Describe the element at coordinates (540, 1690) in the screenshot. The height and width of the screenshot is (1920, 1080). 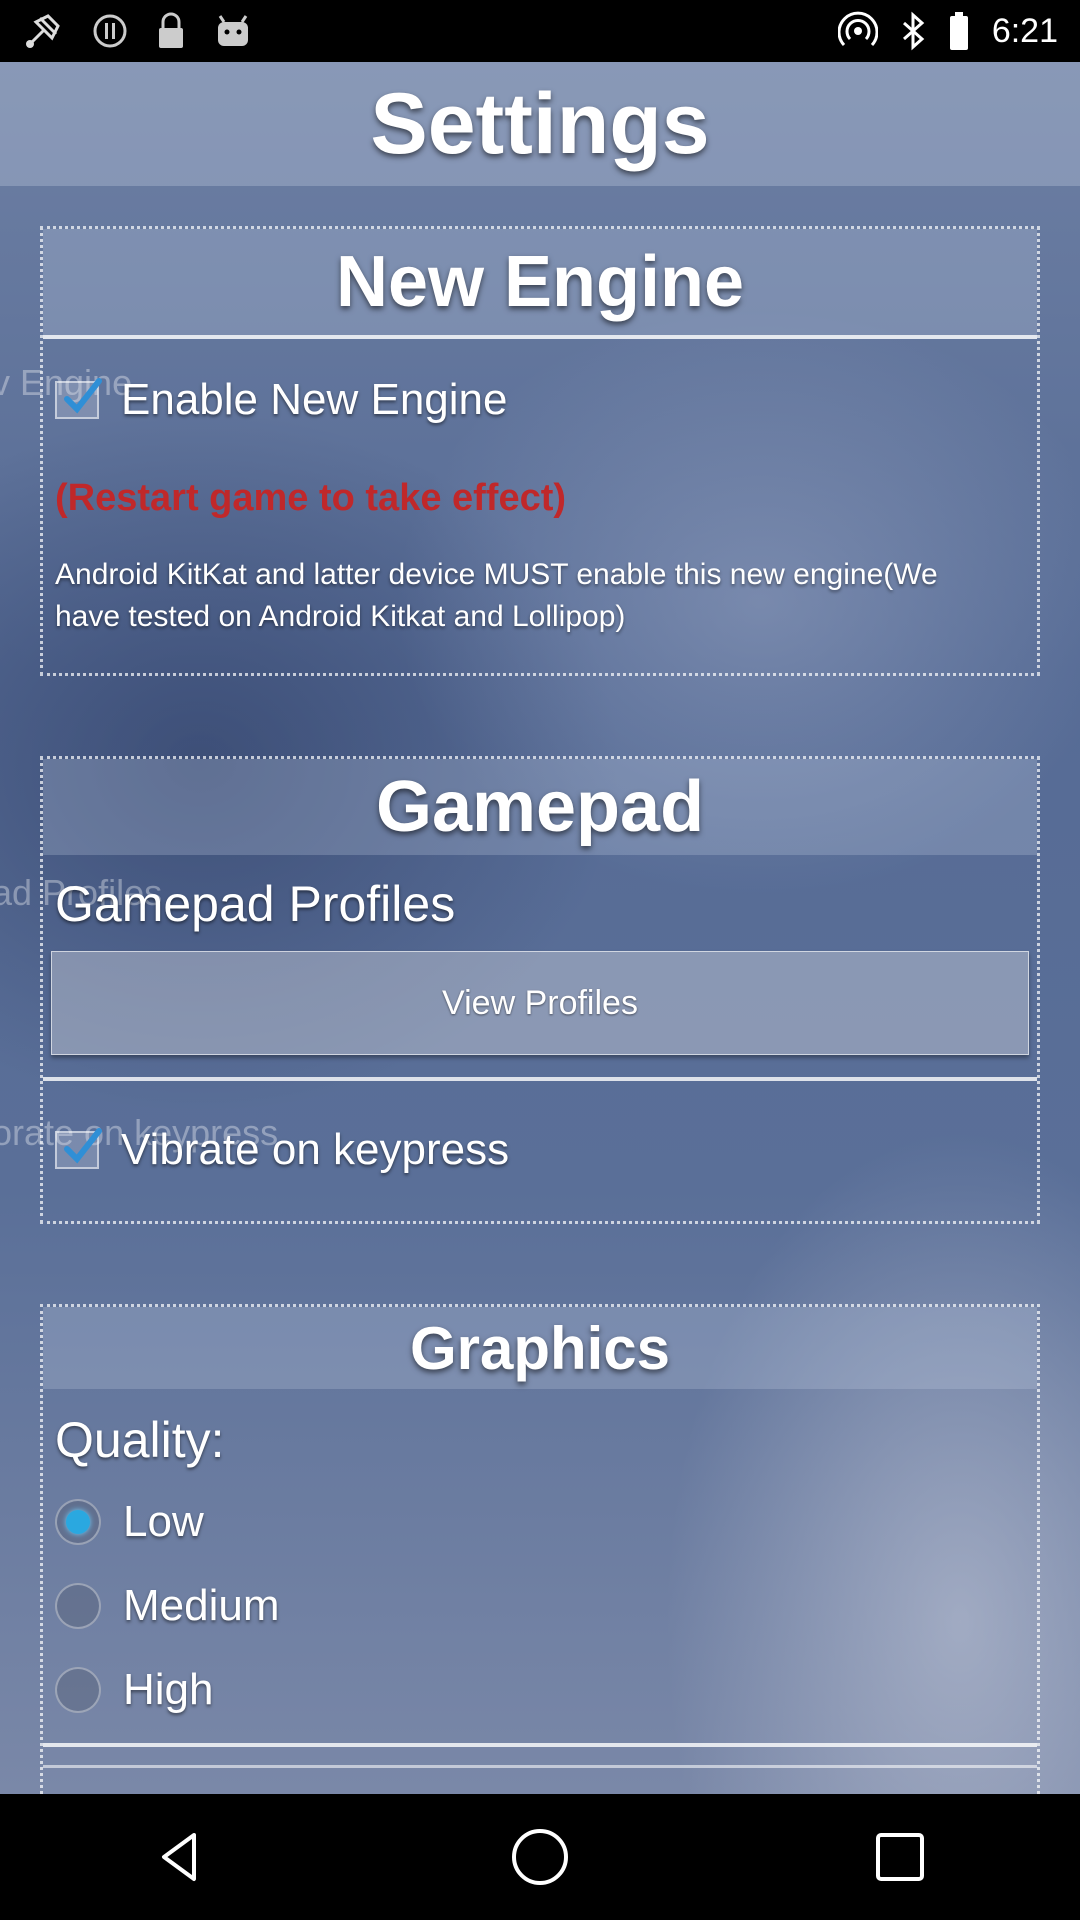
I see `quality-option-high: High` at that location.